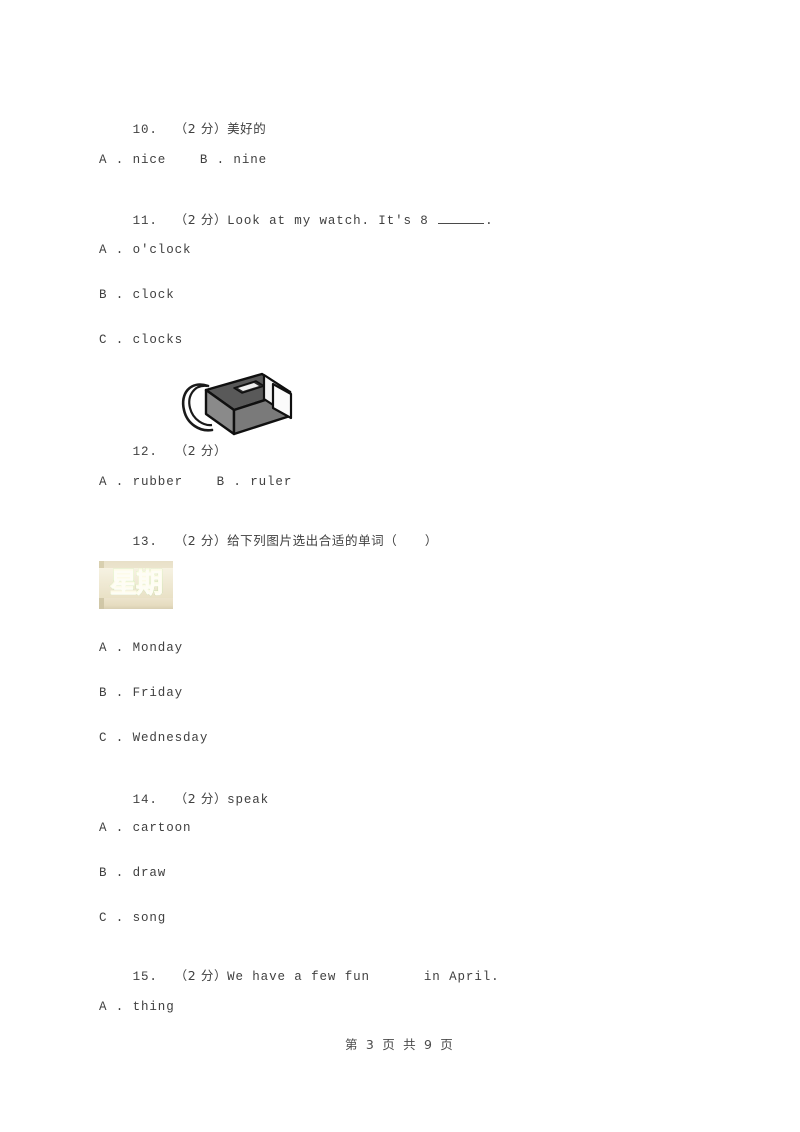  Describe the element at coordinates (145, 828) in the screenshot. I see `question-14-option-a: A . cartoon` at that location.